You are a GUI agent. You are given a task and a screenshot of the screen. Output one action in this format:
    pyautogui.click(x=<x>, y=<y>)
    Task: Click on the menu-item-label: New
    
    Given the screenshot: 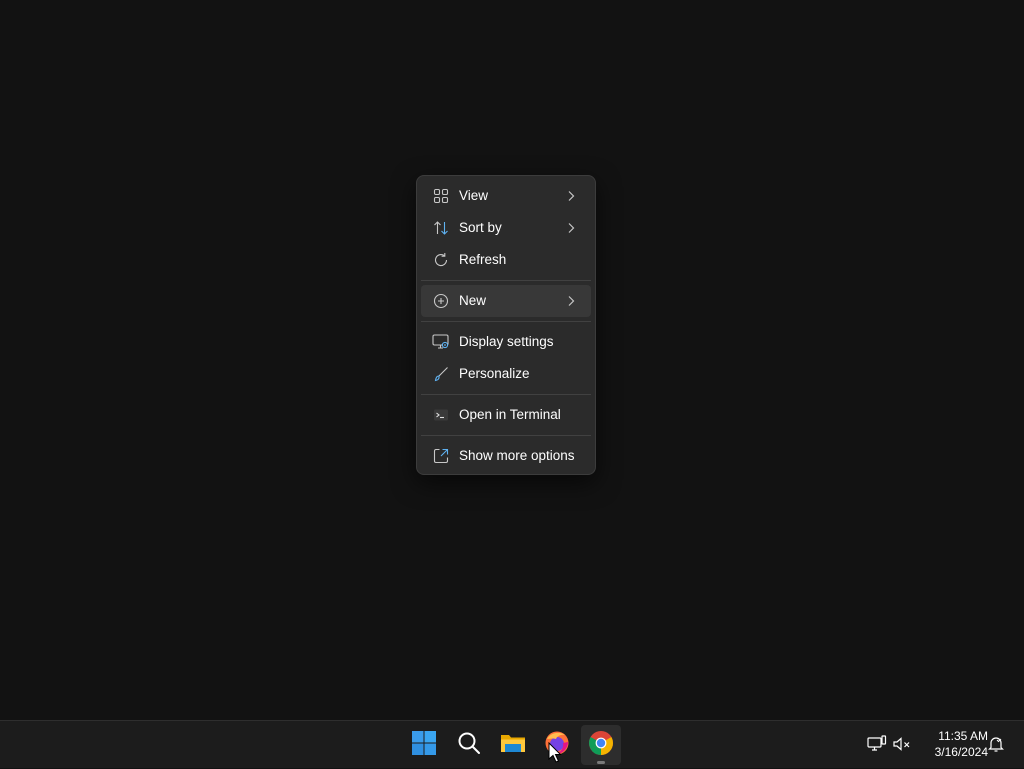 What is the action you would take?
    pyautogui.click(x=473, y=300)
    